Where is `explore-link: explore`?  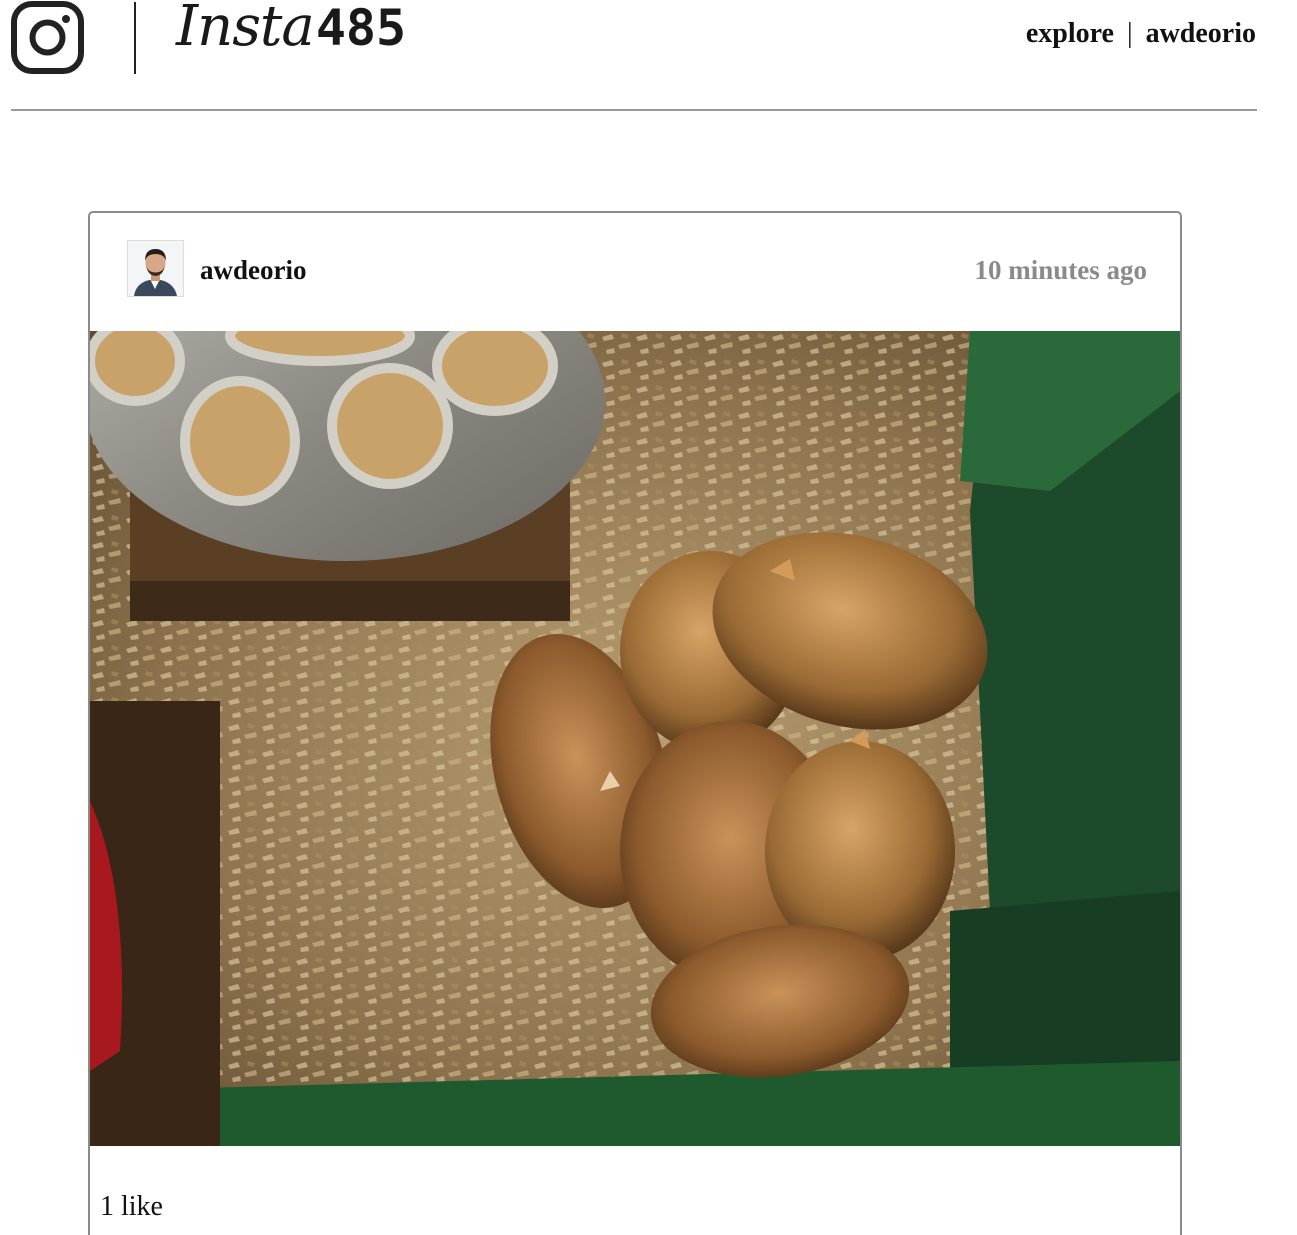
explore-link: explore is located at coordinates (1070, 33).